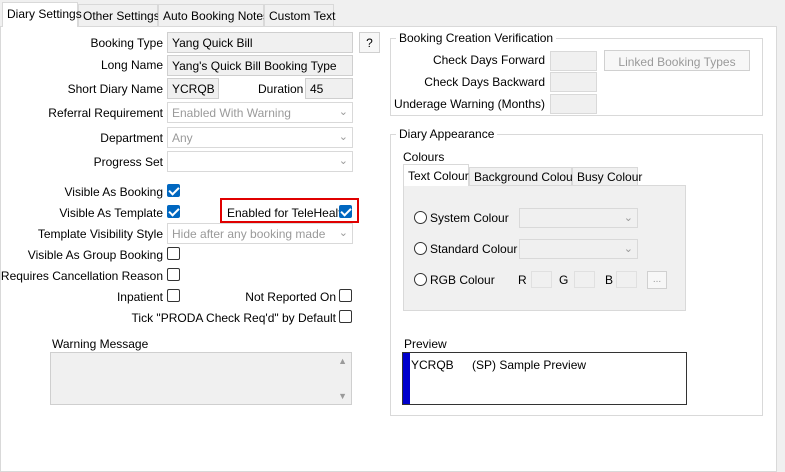  What do you see at coordinates (115, 89) in the screenshot?
I see `short-diary-name-label: Short Diary Name` at bounding box center [115, 89].